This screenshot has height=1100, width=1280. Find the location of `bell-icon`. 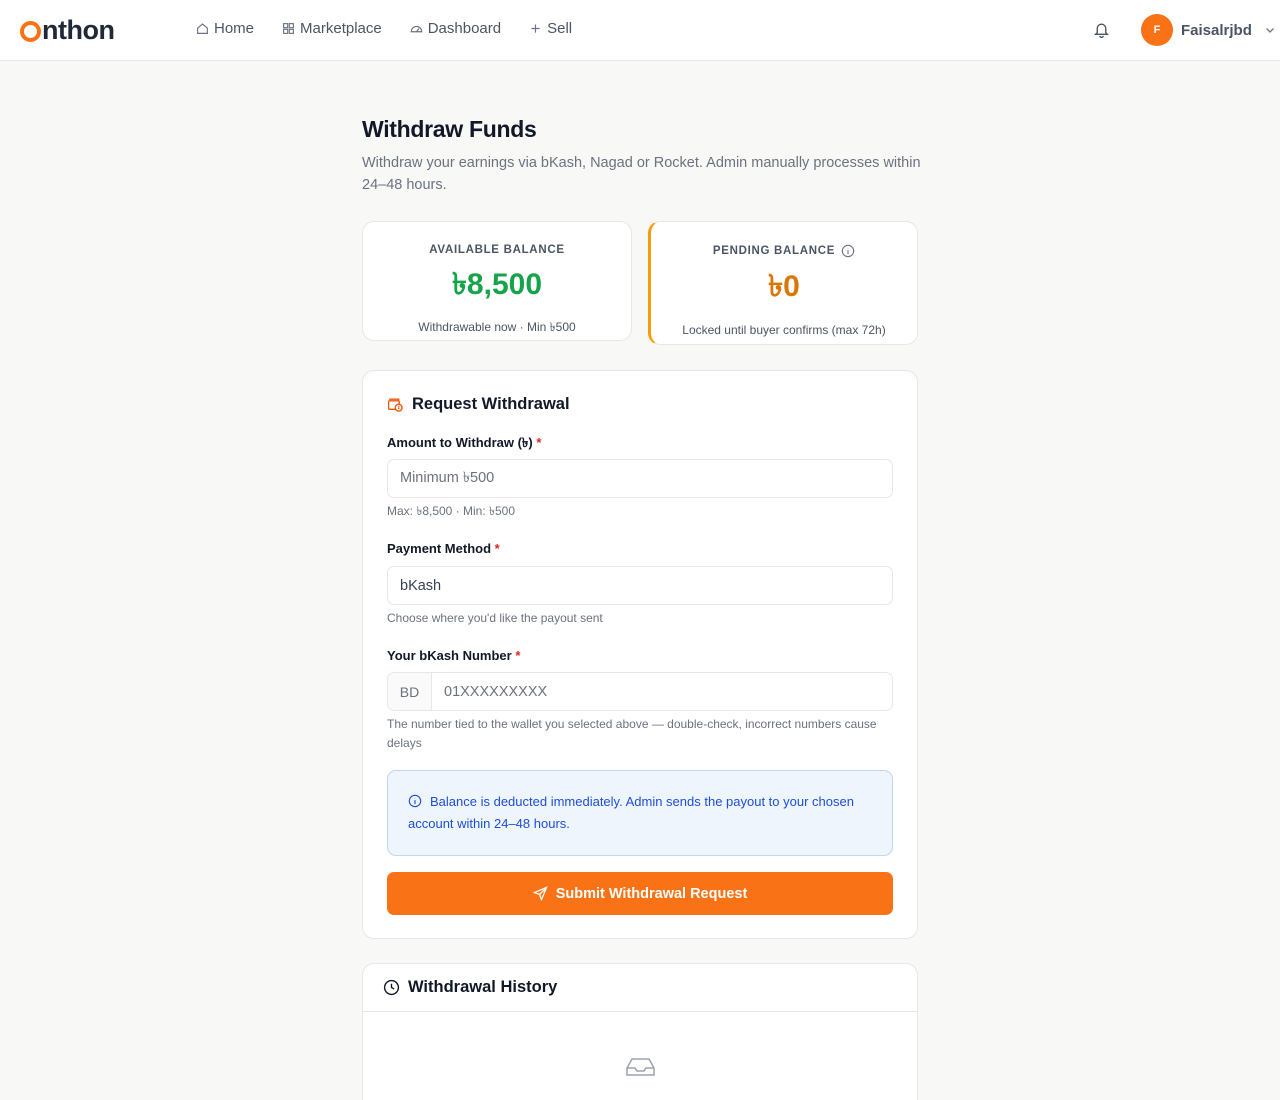

bell-icon is located at coordinates (1101, 29).